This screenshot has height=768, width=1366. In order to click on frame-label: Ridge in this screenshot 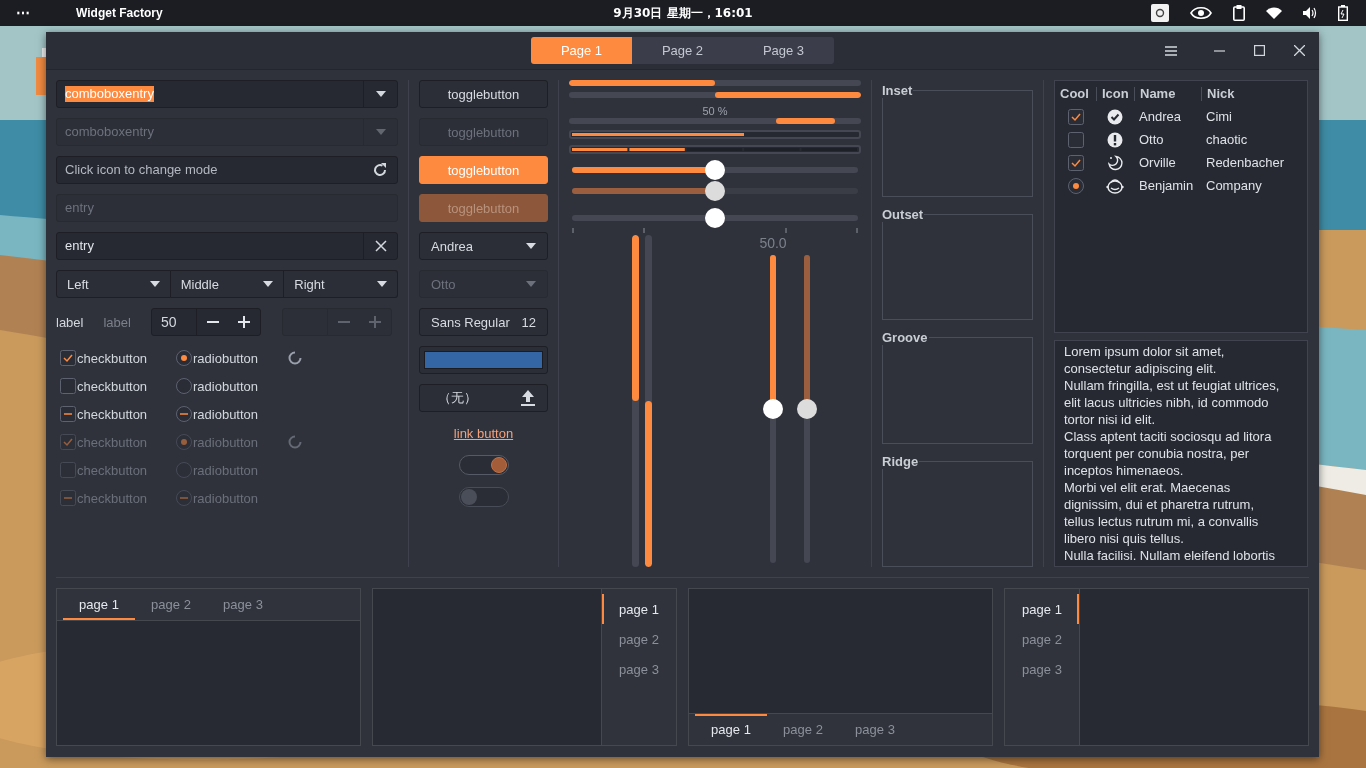, I will do `click(901, 461)`.